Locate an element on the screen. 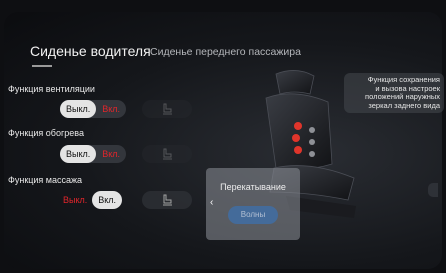 The width and height of the screenshot is (446, 273). massage-seat-button is located at coordinates (167, 200).